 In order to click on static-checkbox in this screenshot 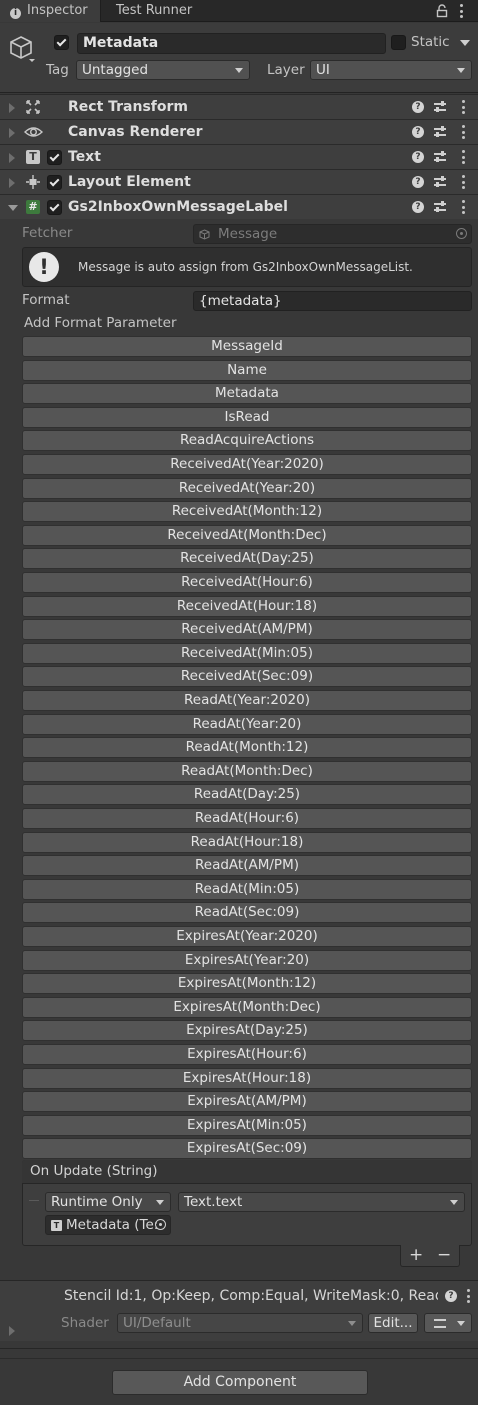, I will do `click(398, 42)`.